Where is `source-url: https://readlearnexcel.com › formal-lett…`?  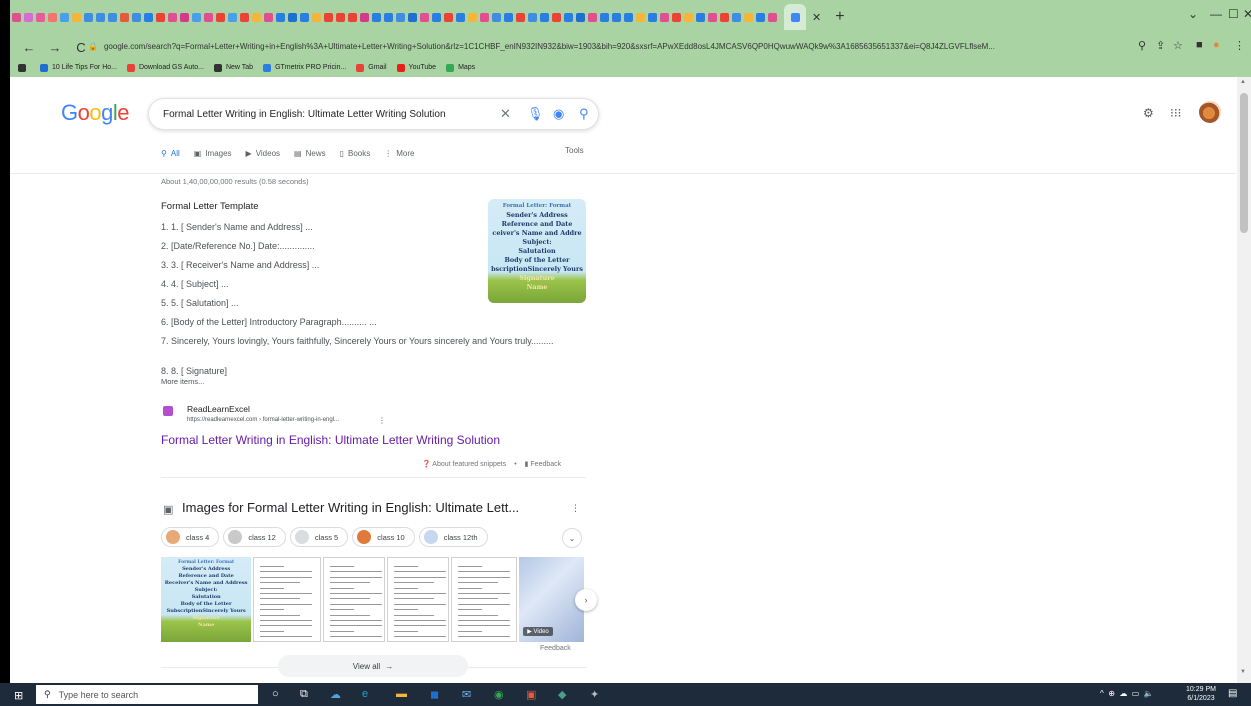 source-url: https://readlearnexcel.com › formal-lett… is located at coordinates (263, 420).